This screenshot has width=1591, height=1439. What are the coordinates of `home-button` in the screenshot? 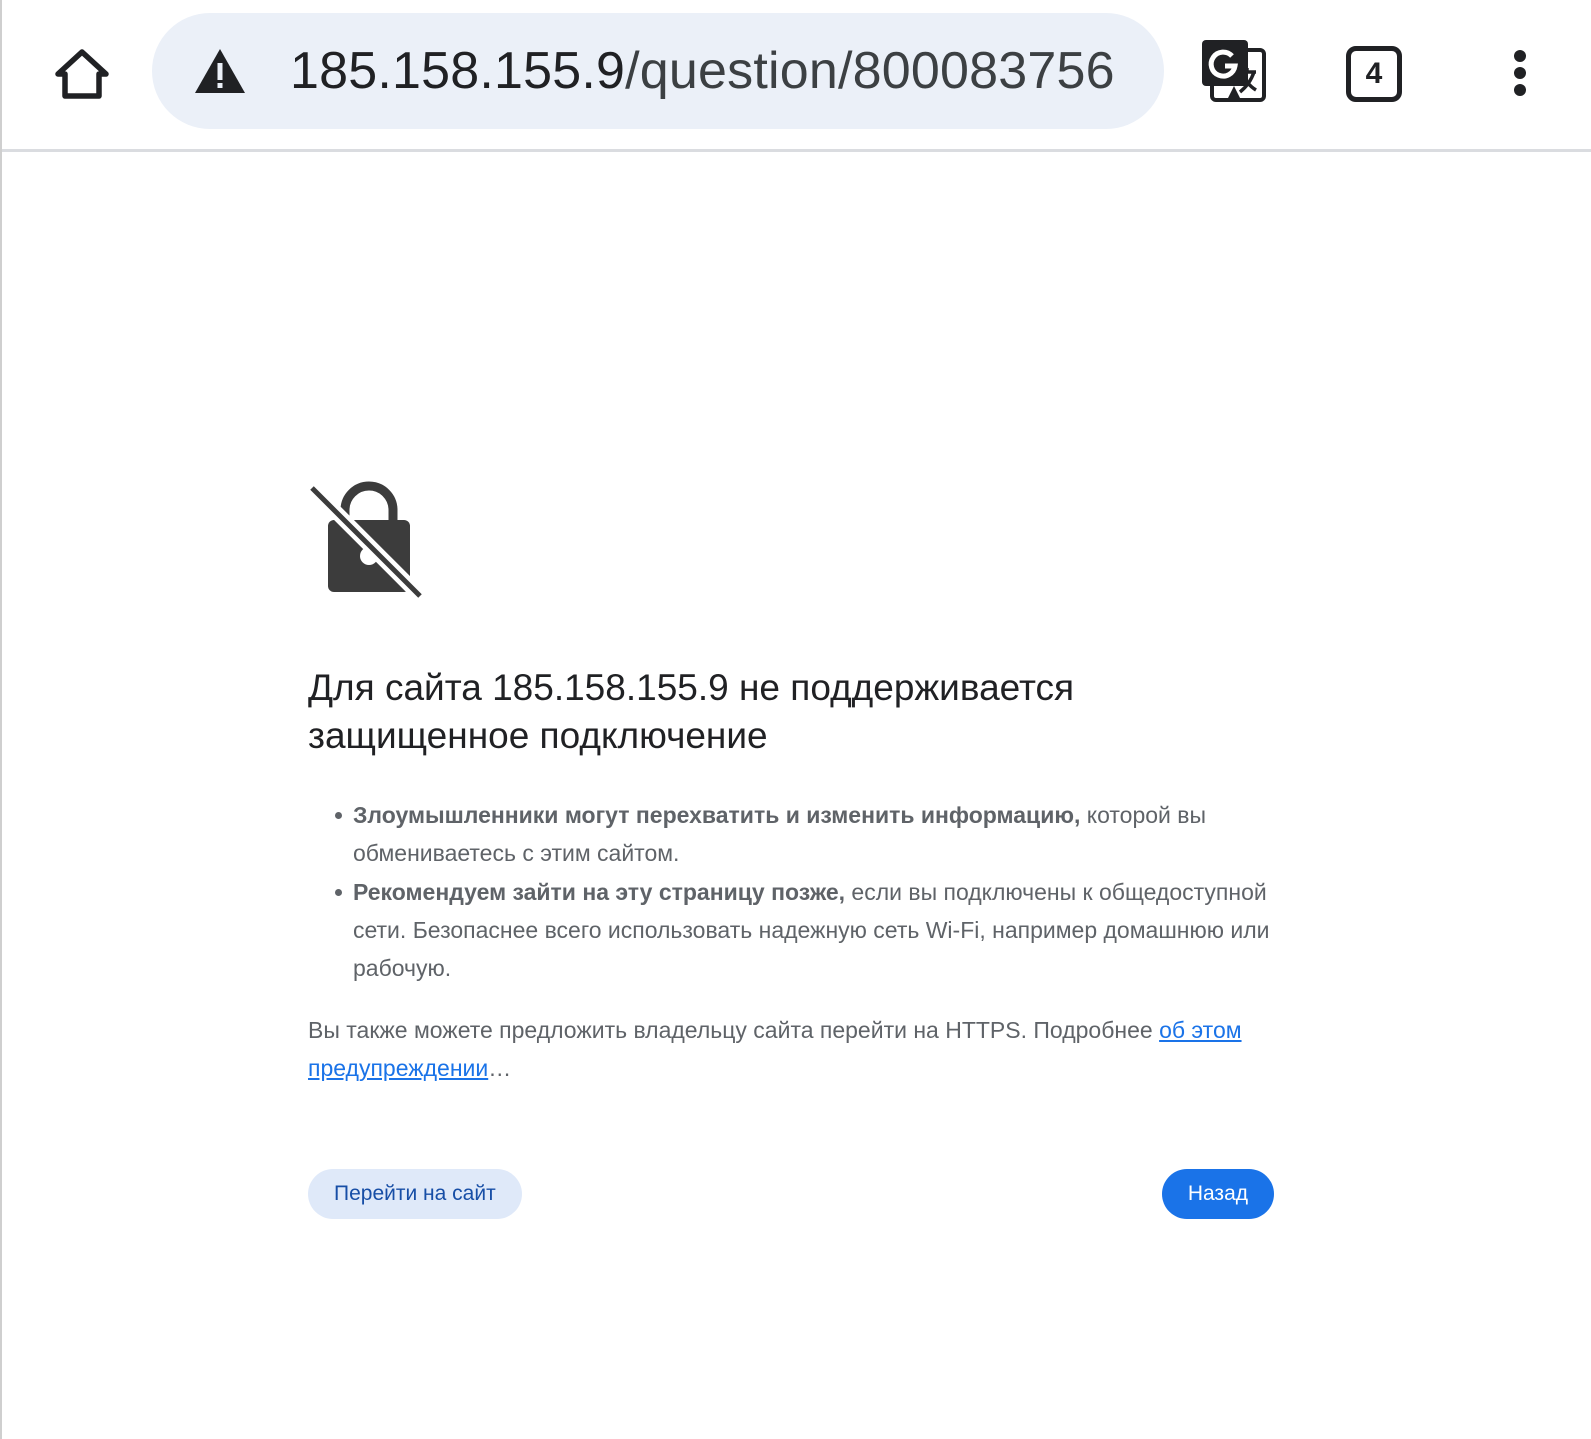 It's located at (82, 74).